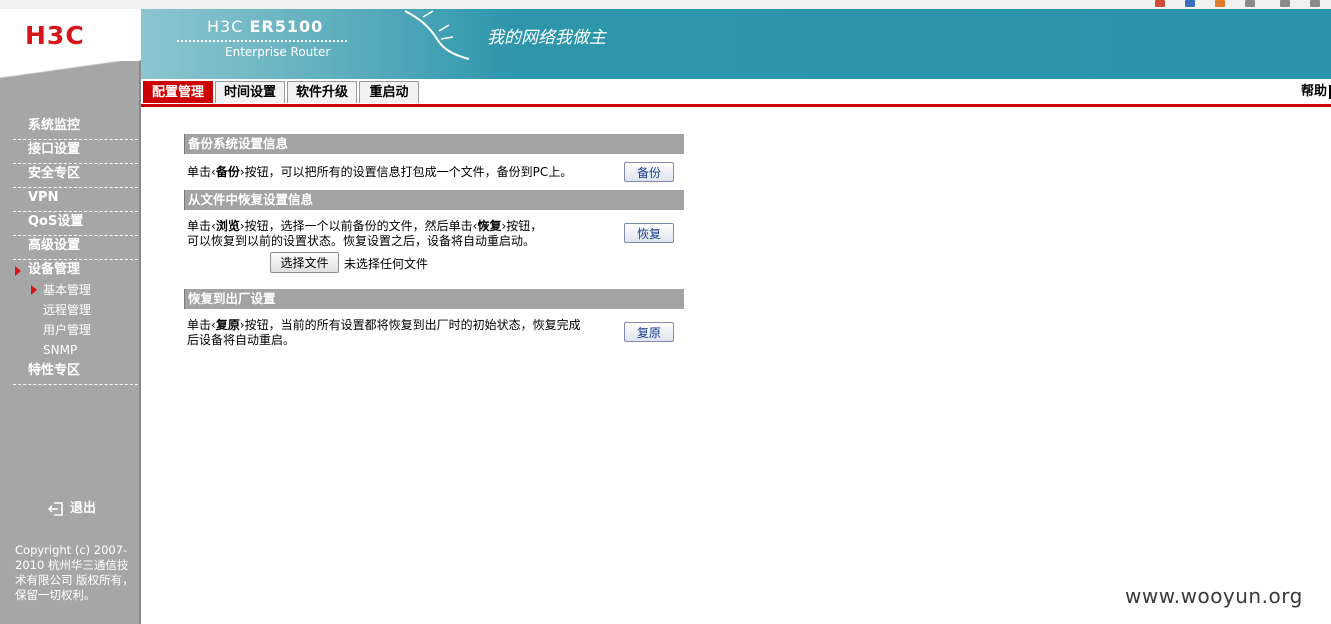 The height and width of the screenshot is (624, 1331). I want to click on sidebar-item-advanced: 高级设置, so click(75, 248).